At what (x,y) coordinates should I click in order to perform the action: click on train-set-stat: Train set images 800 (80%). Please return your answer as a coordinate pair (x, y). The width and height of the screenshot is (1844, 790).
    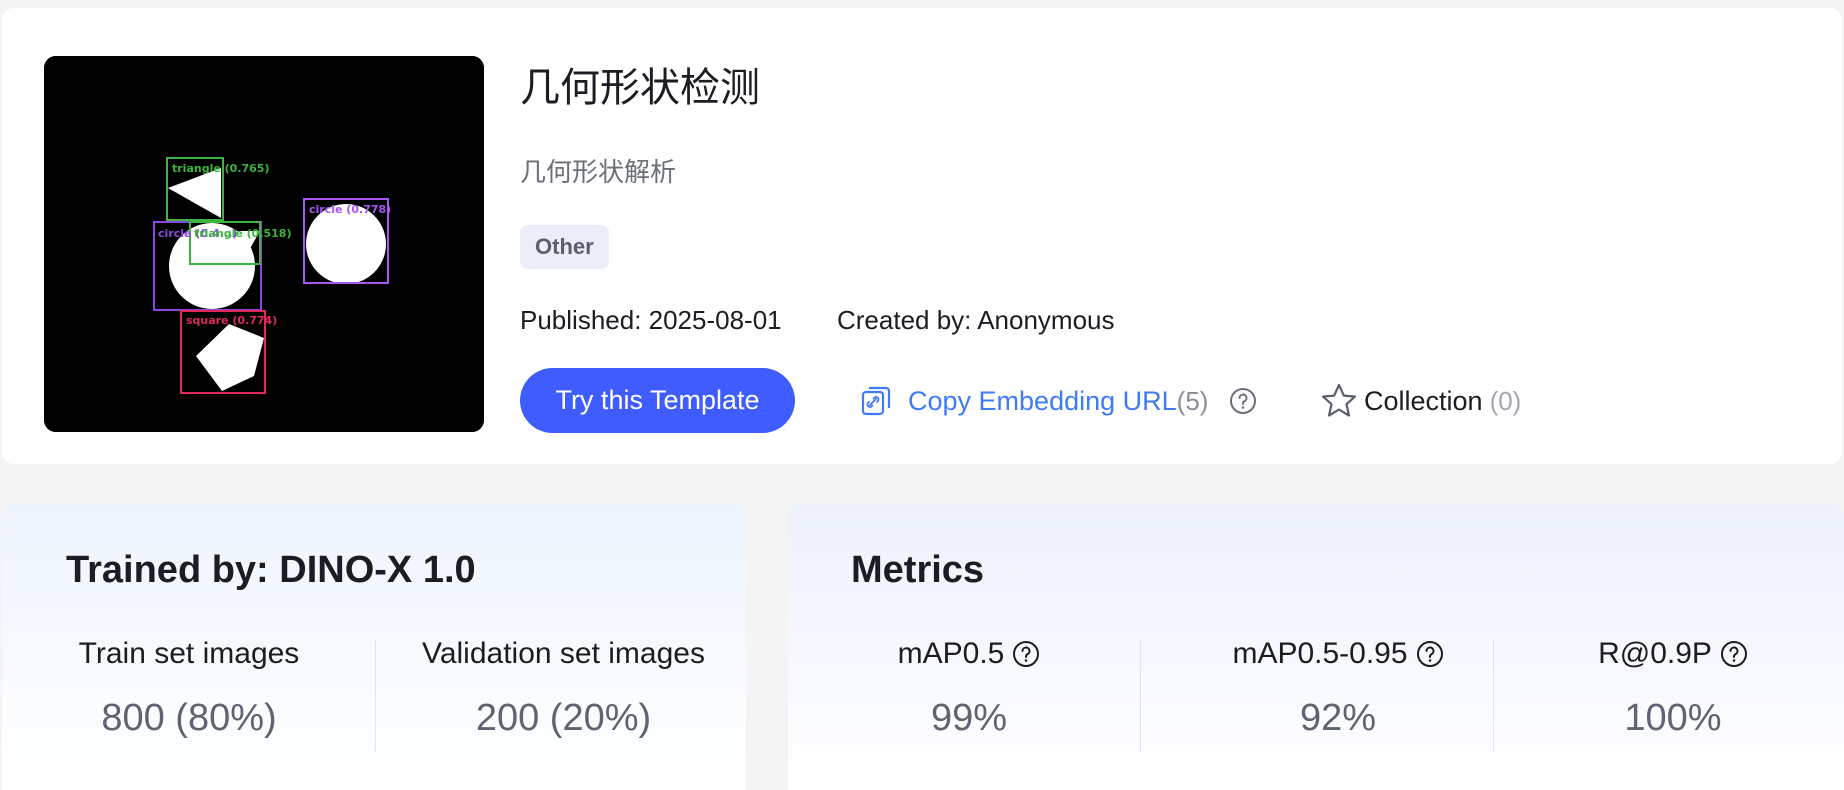
    Looking at the image, I should click on (189, 689).